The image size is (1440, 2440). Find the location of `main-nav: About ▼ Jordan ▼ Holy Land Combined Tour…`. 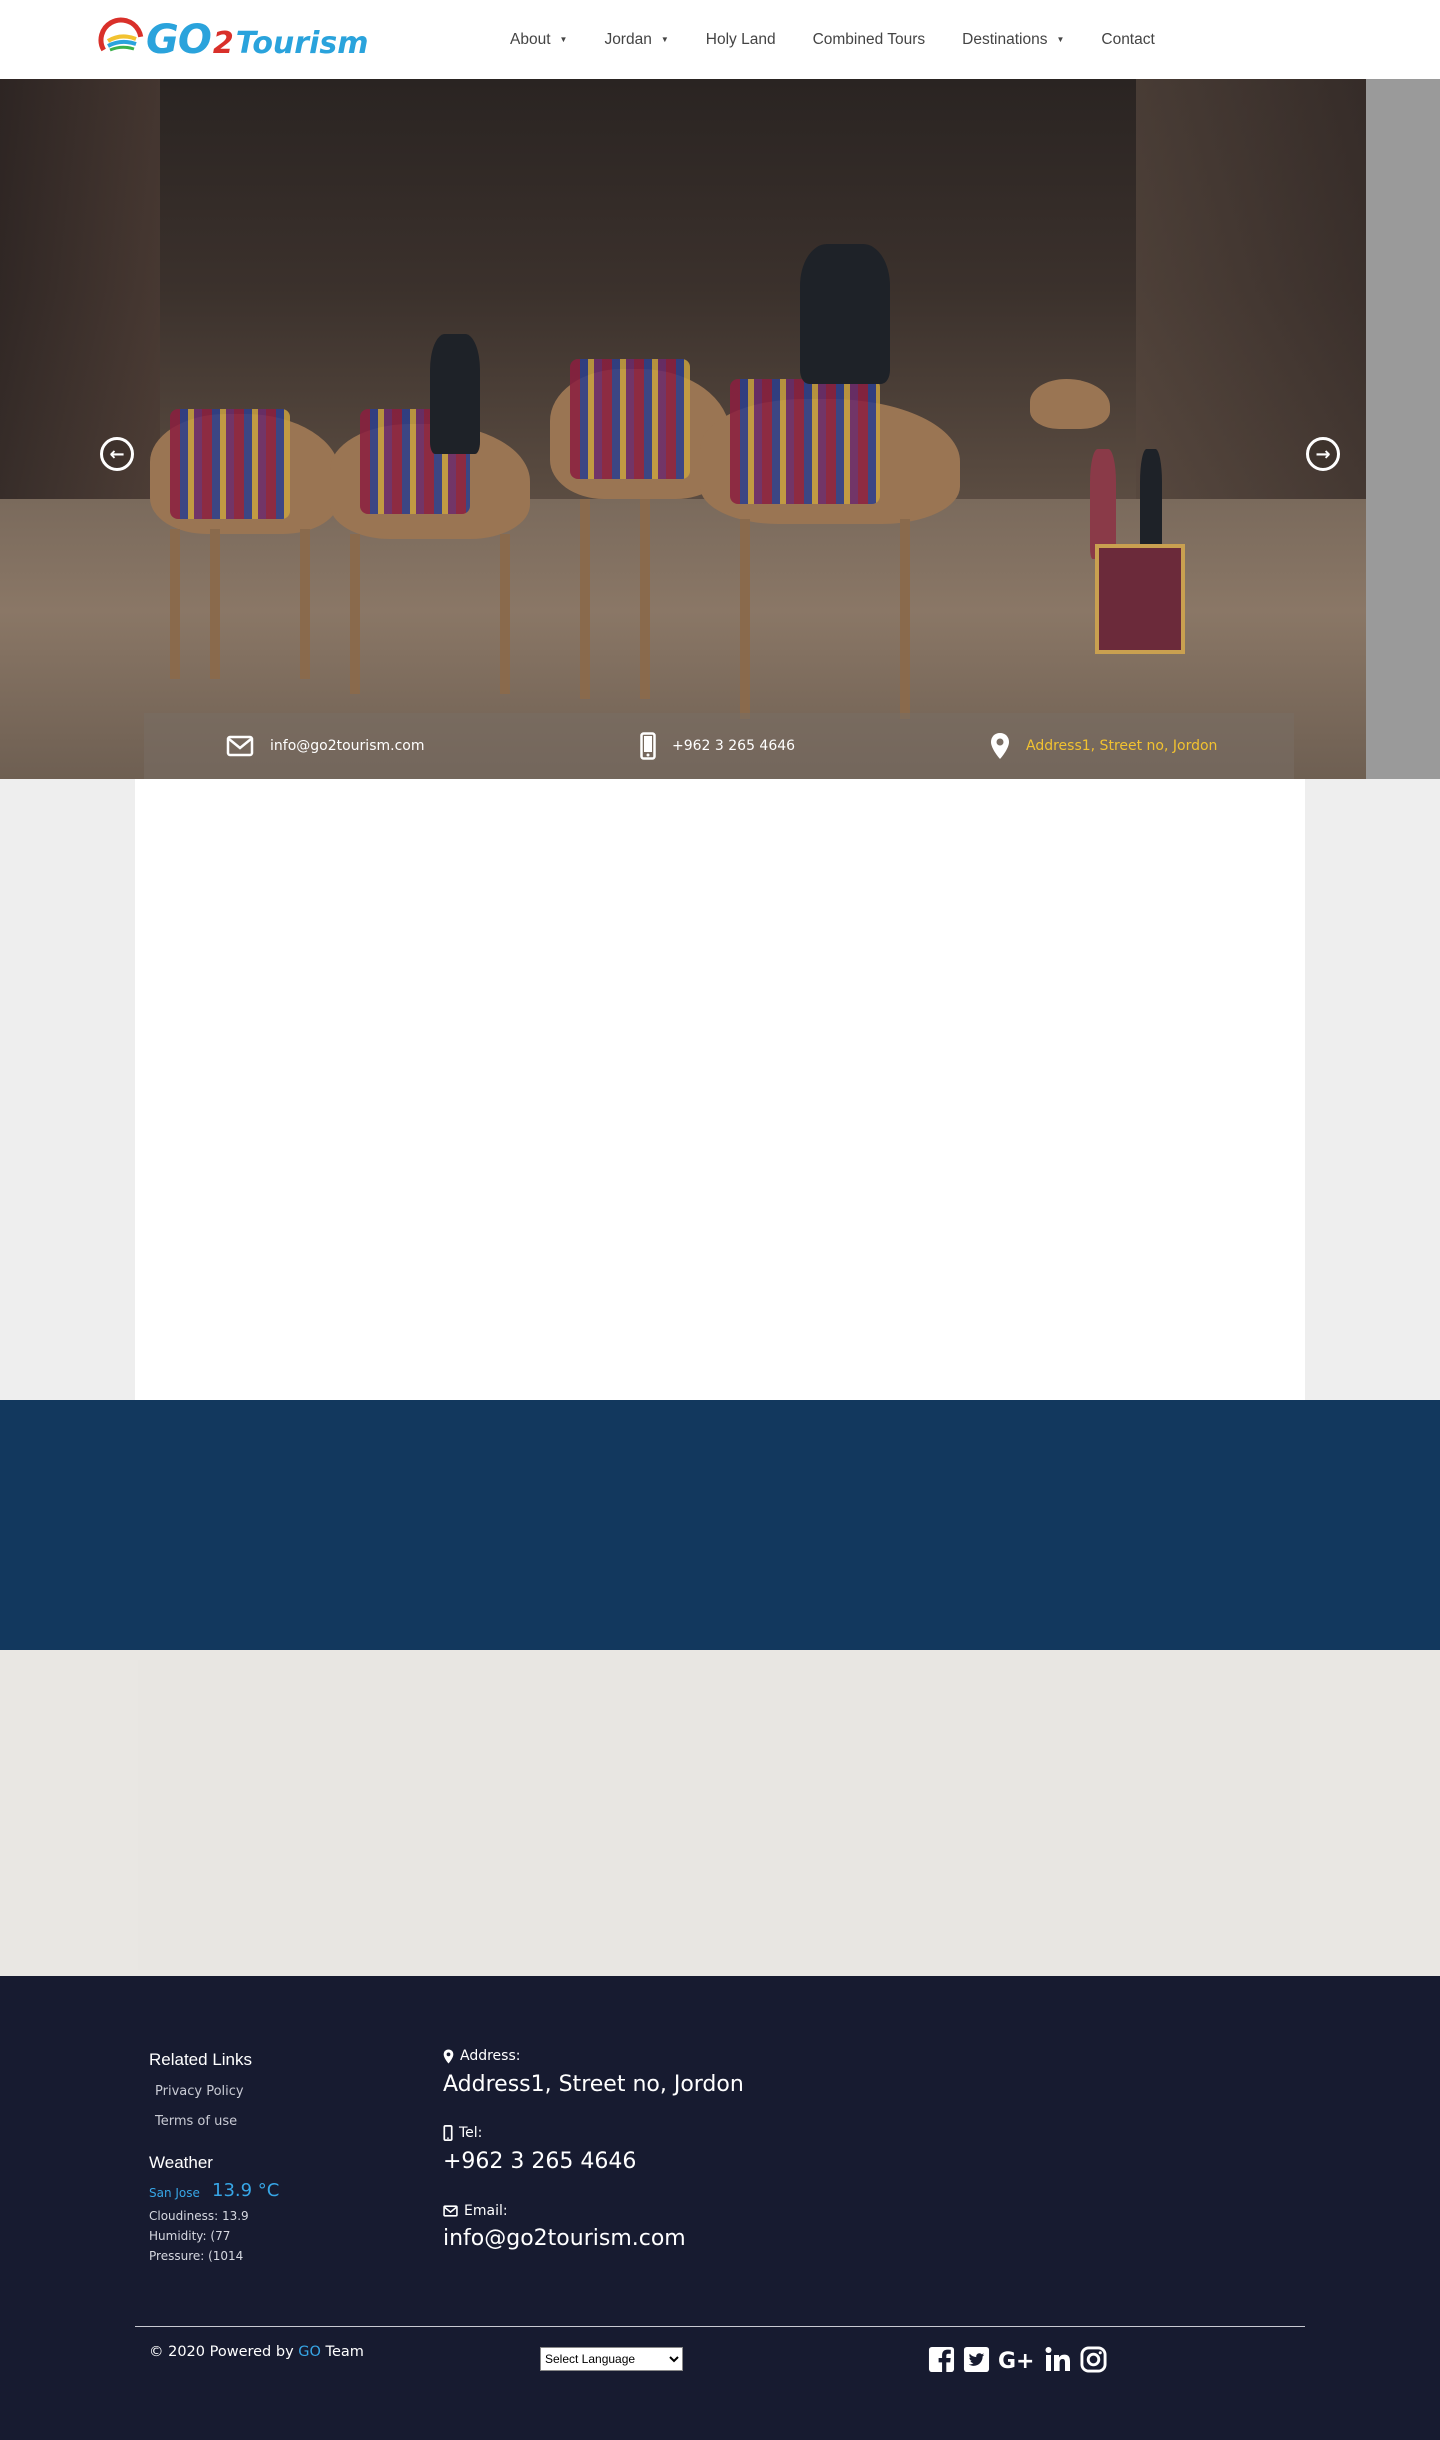

main-nav: About ▼ Jordan ▼ Holy Land Combined Tour… is located at coordinates (851, 39).